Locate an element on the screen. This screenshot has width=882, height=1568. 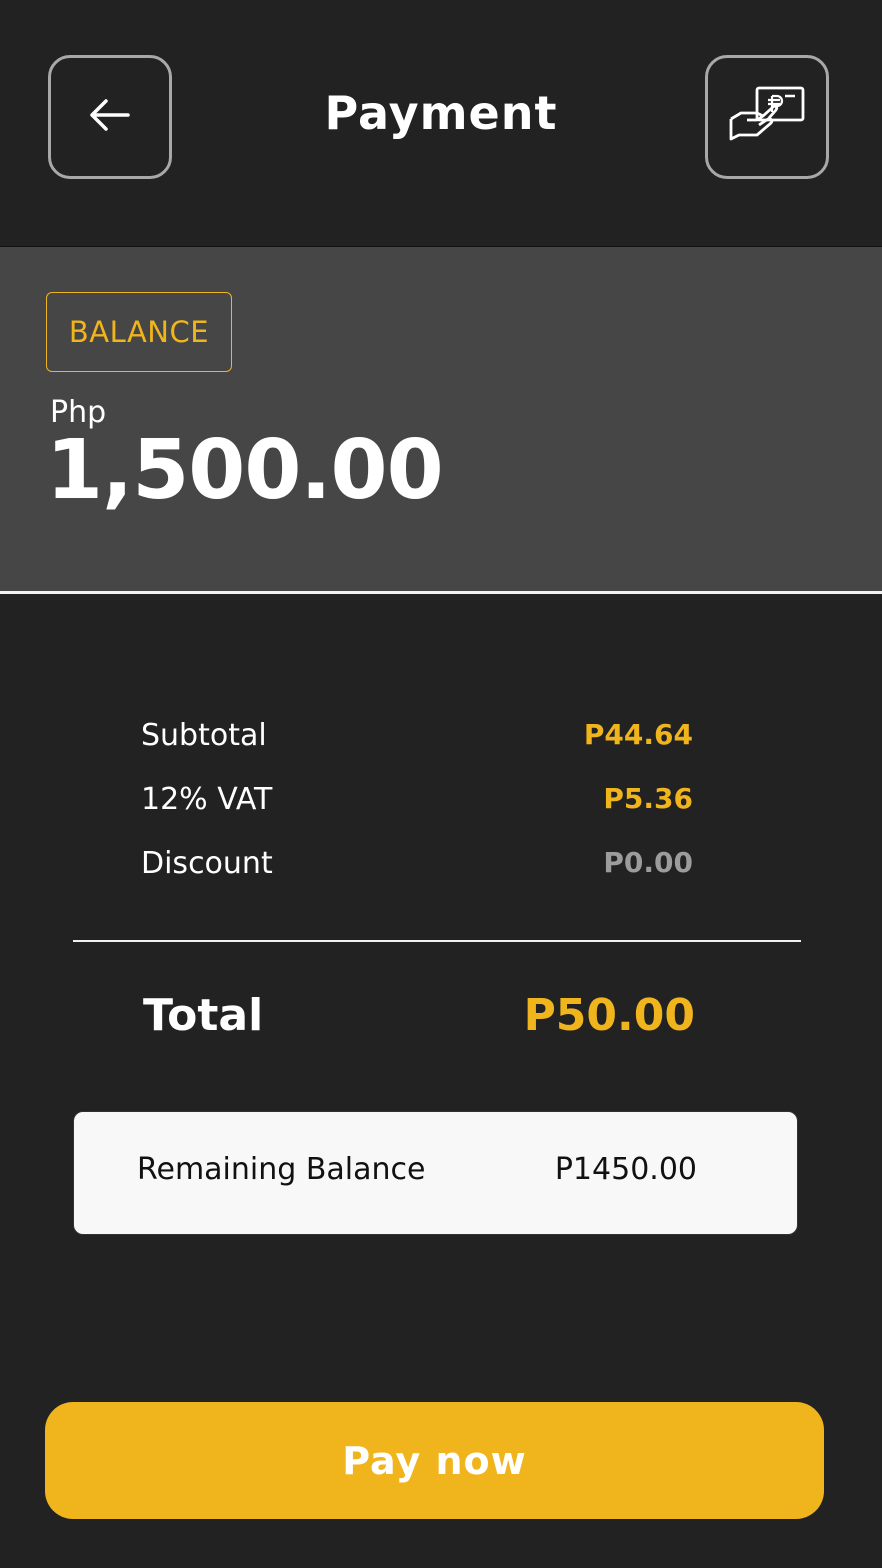
total-label: Total is located at coordinates (203, 1015).